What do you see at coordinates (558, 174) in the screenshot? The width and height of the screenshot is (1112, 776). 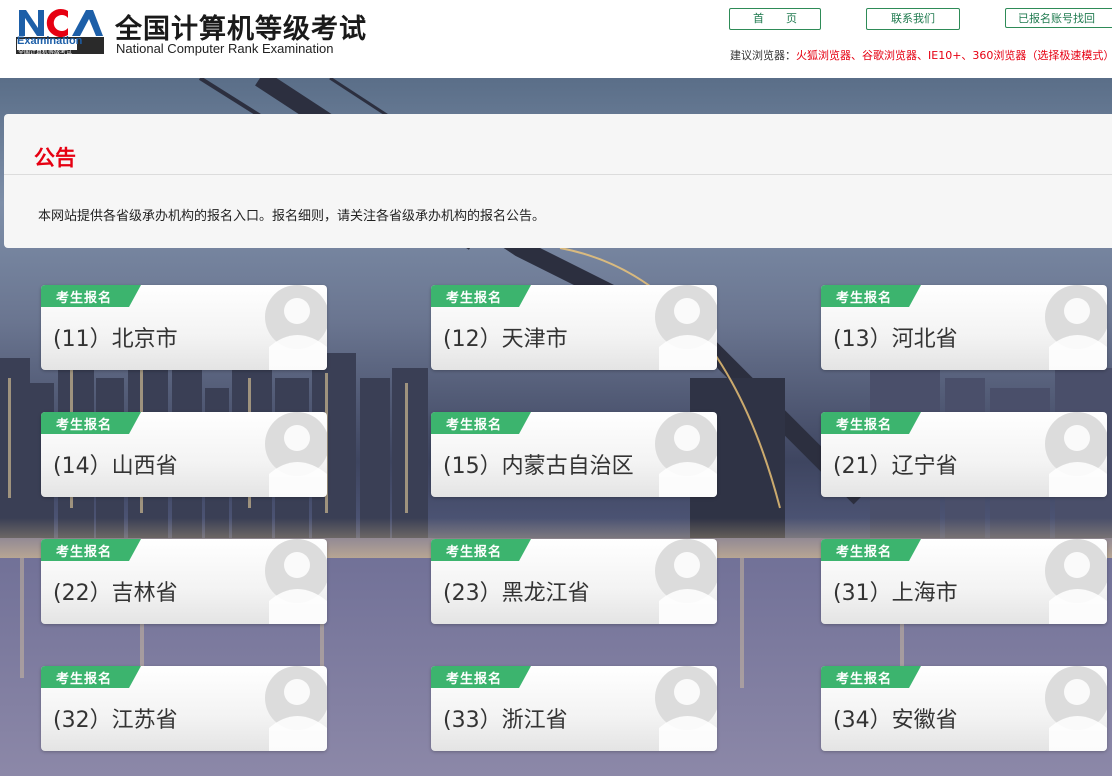 I see `notice-divider` at bounding box center [558, 174].